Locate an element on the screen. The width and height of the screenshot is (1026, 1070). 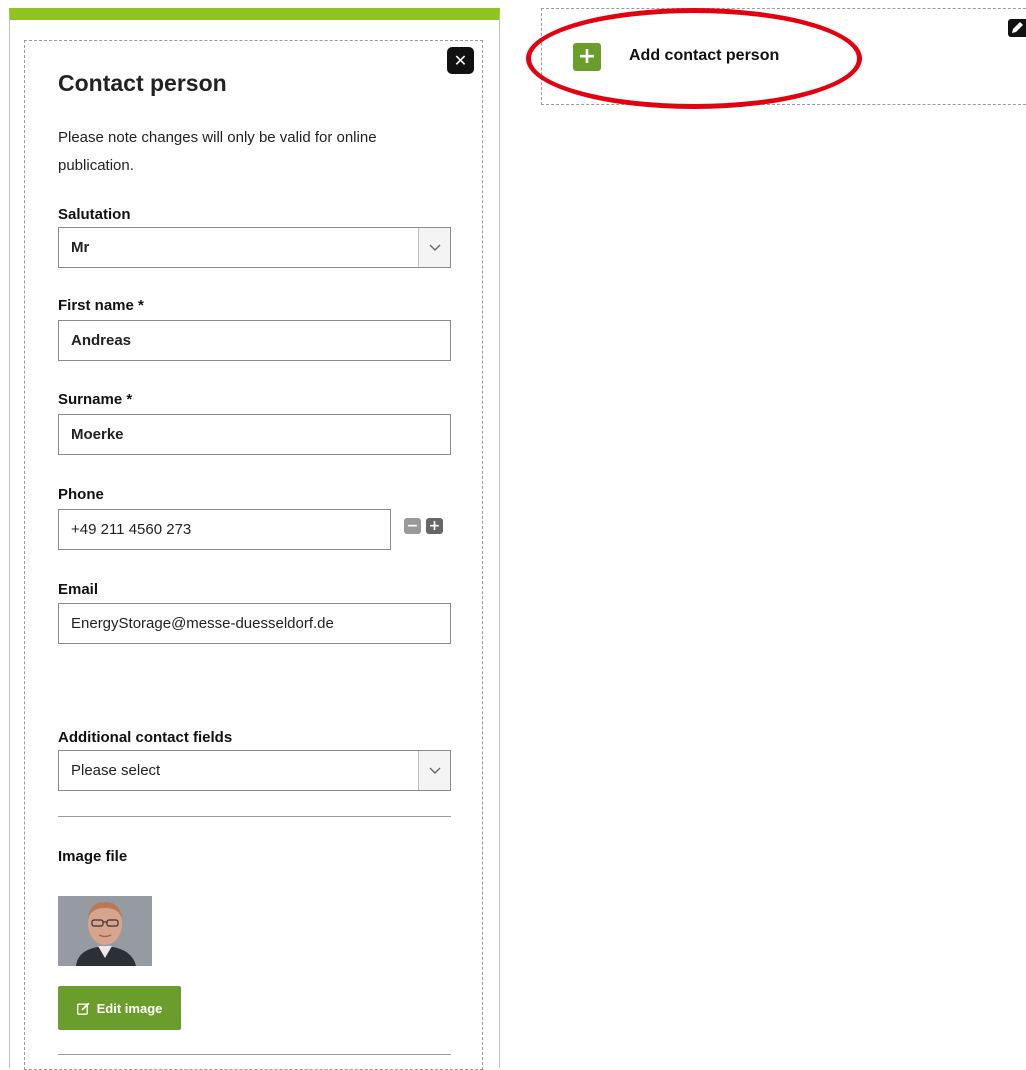
remove-phone-button: − is located at coordinates (412, 526).